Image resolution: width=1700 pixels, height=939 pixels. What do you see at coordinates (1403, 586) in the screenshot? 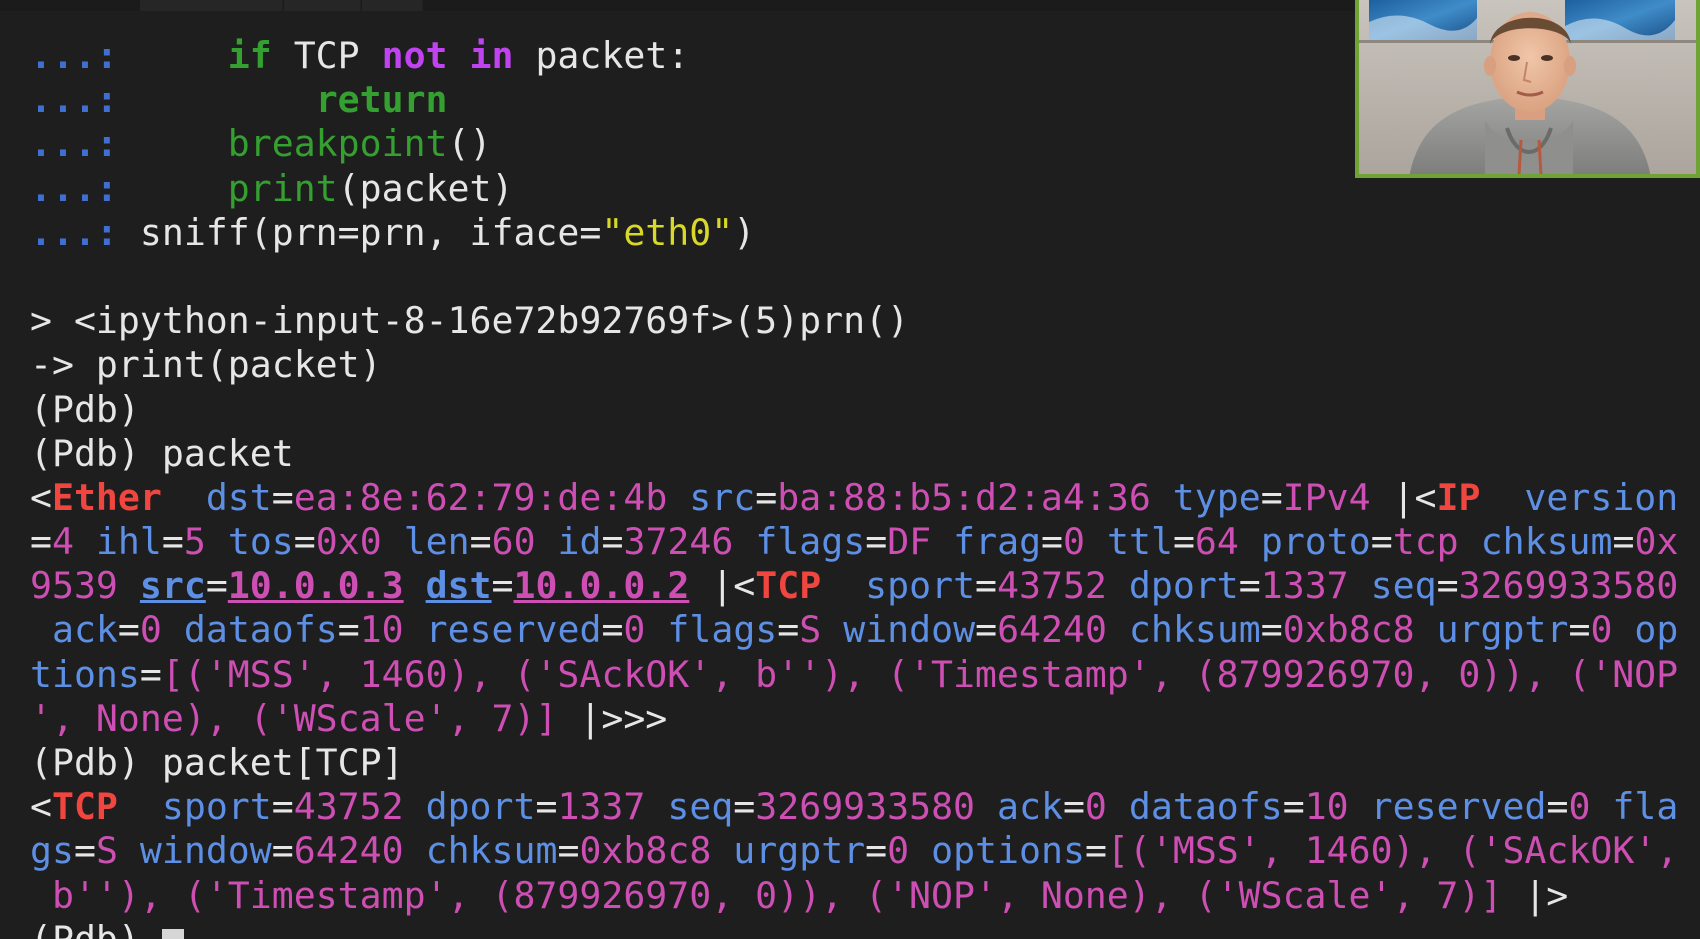
I see `terminal-token: seq` at bounding box center [1403, 586].